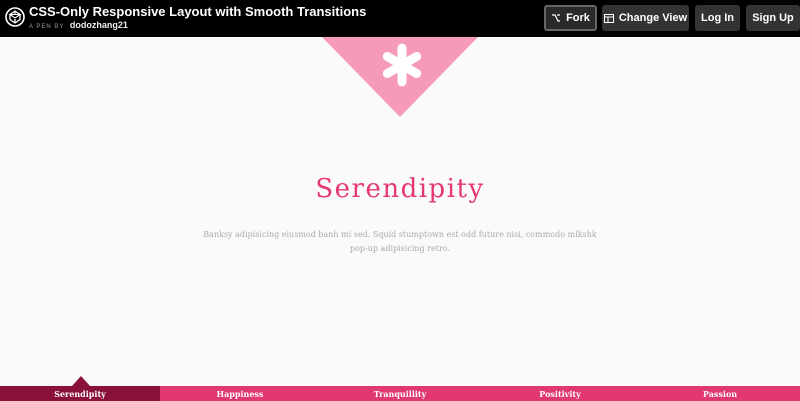 The height and width of the screenshot is (401, 800). I want to click on nav-item-label: Serendipity, so click(80, 393).